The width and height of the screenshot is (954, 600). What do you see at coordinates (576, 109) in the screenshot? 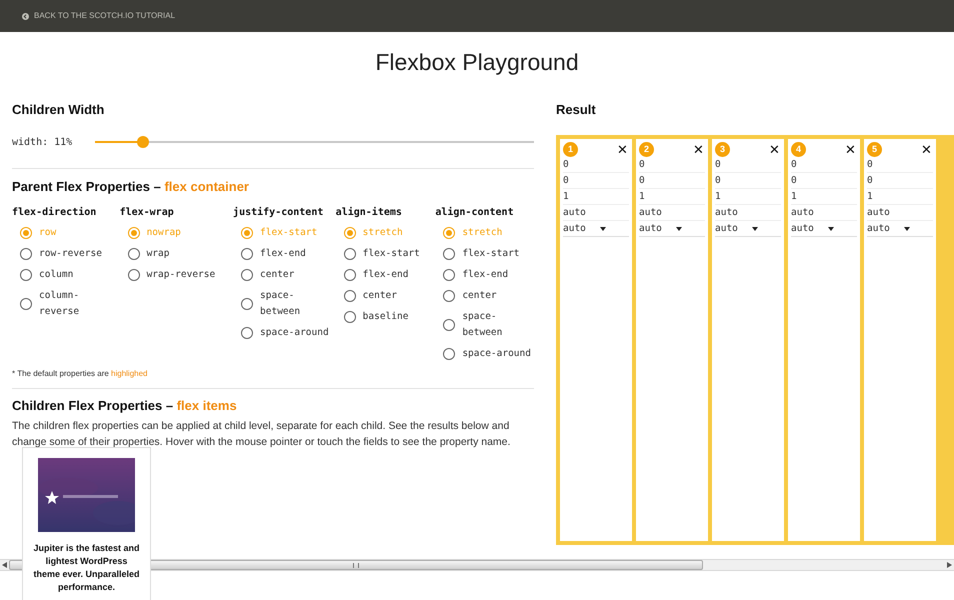
I see `section-heading: Result` at bounding box center [576, 109].